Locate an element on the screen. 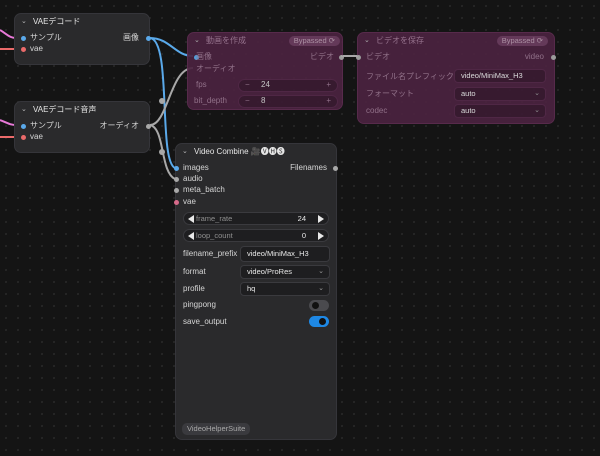 This screenshot has height=456, width=600. node-title-text: Video Combine 🎥🅥🅗🅢 is located at coordinates (239, 151).